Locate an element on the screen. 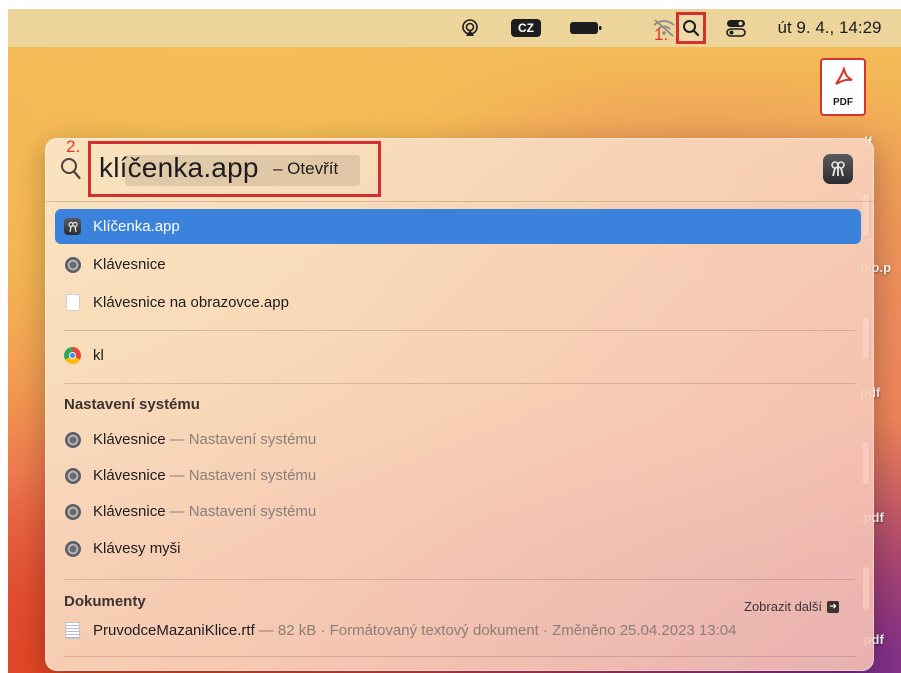 The height and width of the screenshot is (673, 901). result-name: Klíčenka.app is located at coordinates (136, 226).